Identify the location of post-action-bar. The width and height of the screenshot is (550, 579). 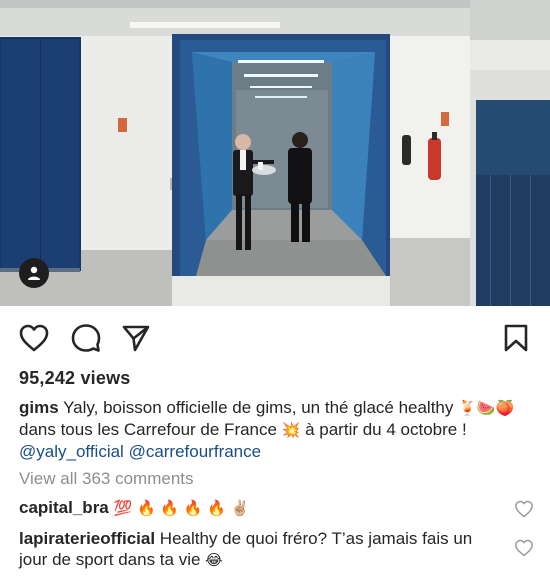
(275, 338).